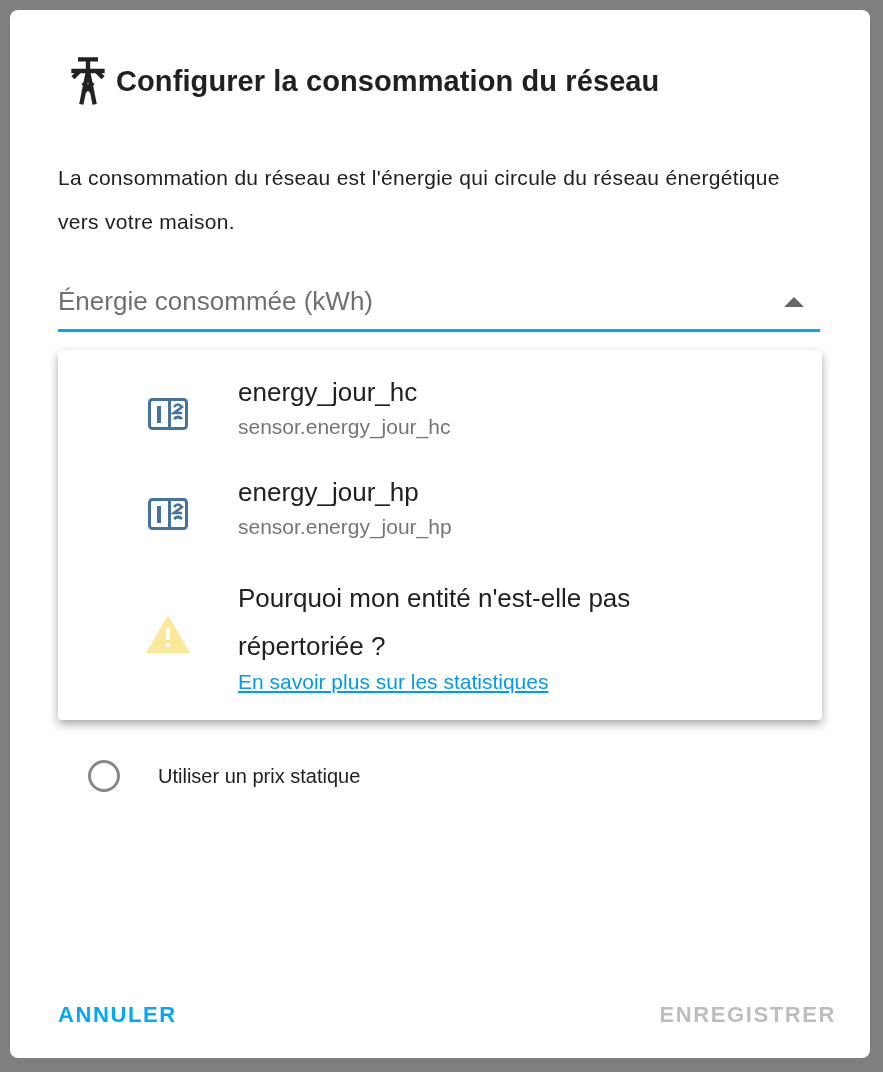 This screenshot has height=1072, width=883. I want to click on cancel-button: ANNULER, so click(117, 1015).